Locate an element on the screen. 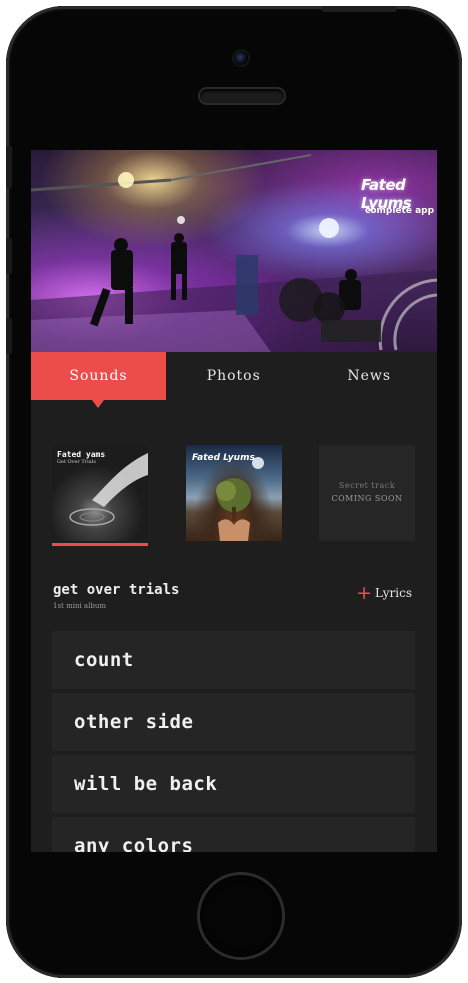  album-cover-get-over-trials: Fated yams Get Over Trials is located at coordinates (100, 493).